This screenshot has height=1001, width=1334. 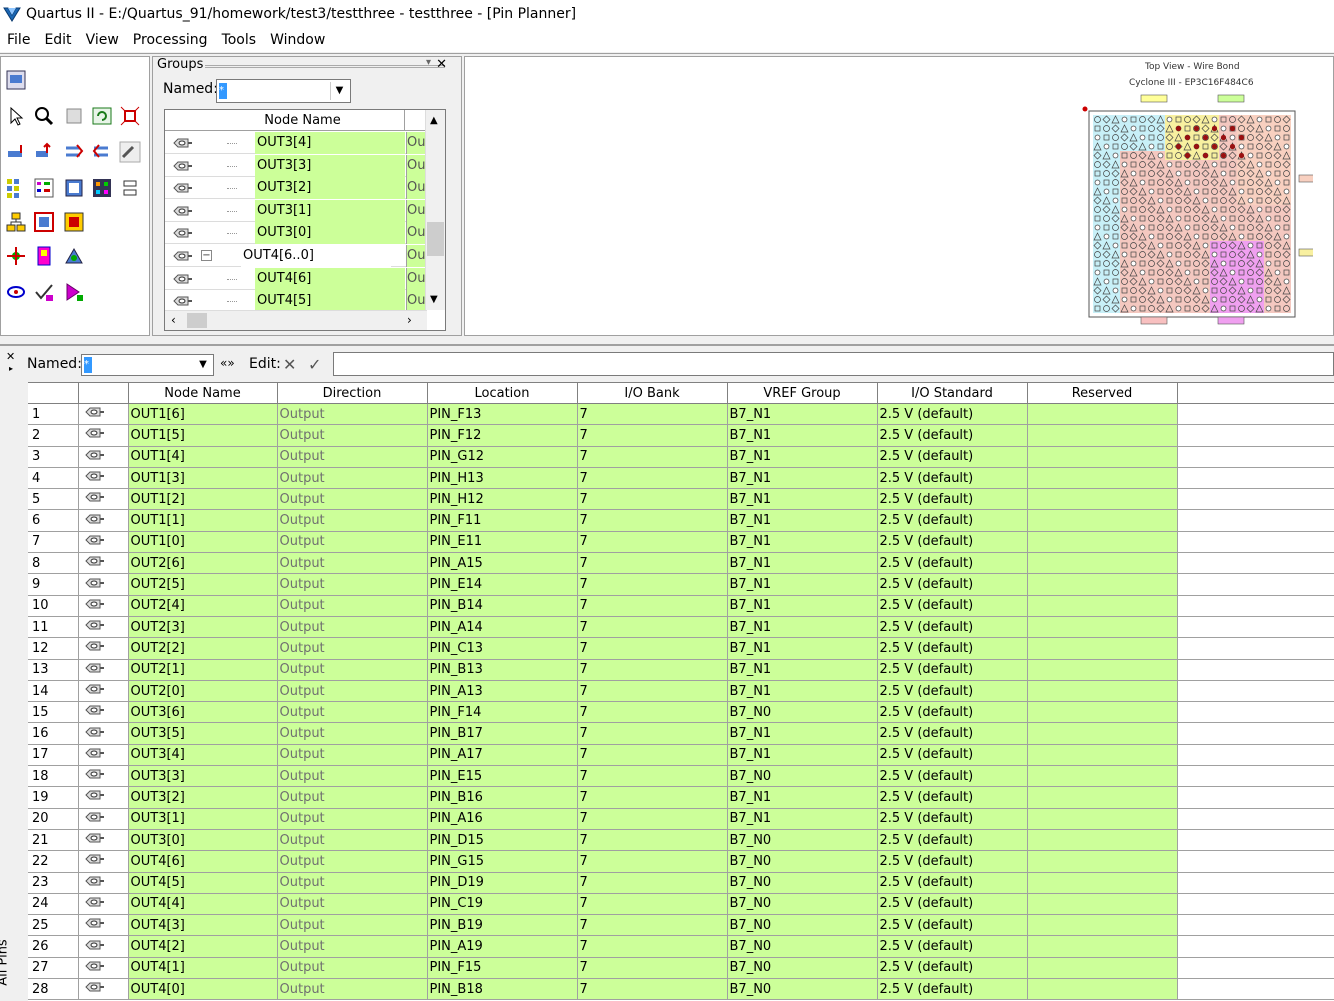 I want to click on groups-tree-row: OUT4[5] Ou, so click(x=296, y=301).